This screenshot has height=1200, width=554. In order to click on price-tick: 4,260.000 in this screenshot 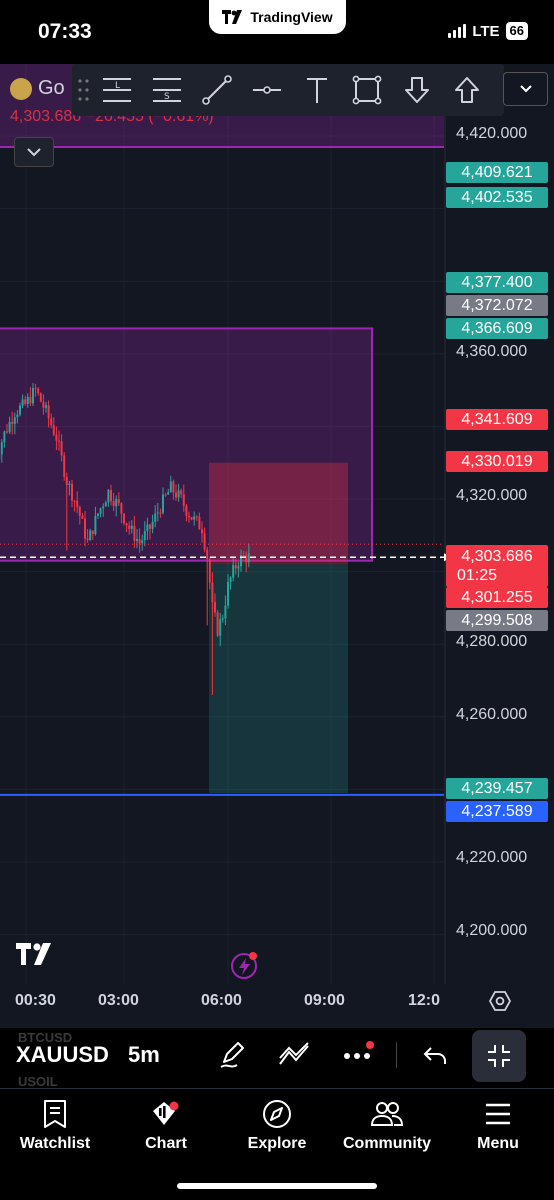, I will do `click(492, 714)`.